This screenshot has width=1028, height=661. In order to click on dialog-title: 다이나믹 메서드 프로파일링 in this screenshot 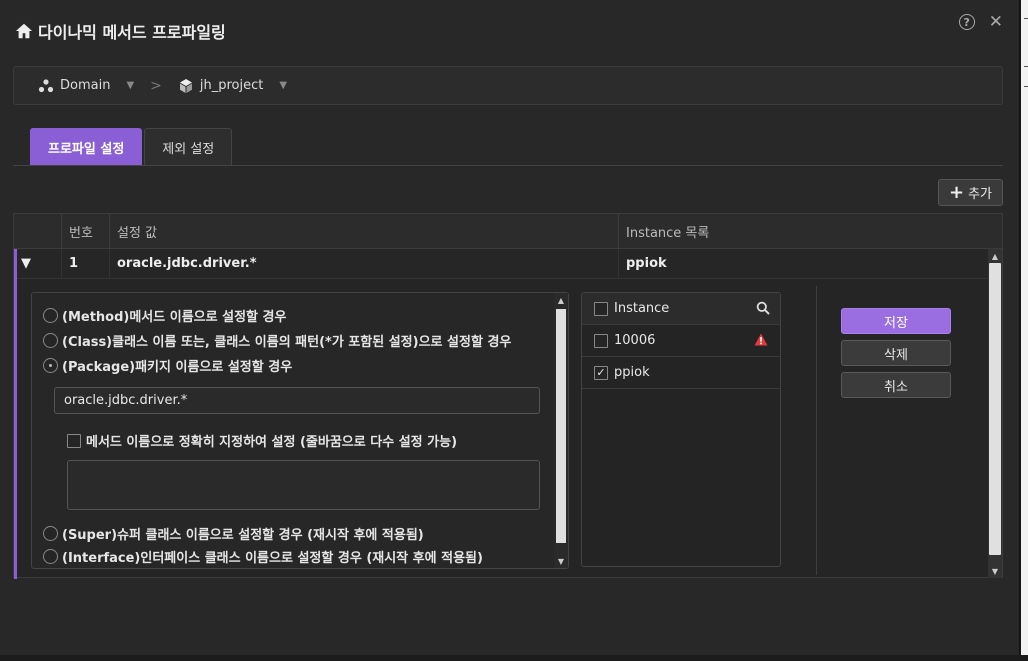, I will do `click(120, 31)`.